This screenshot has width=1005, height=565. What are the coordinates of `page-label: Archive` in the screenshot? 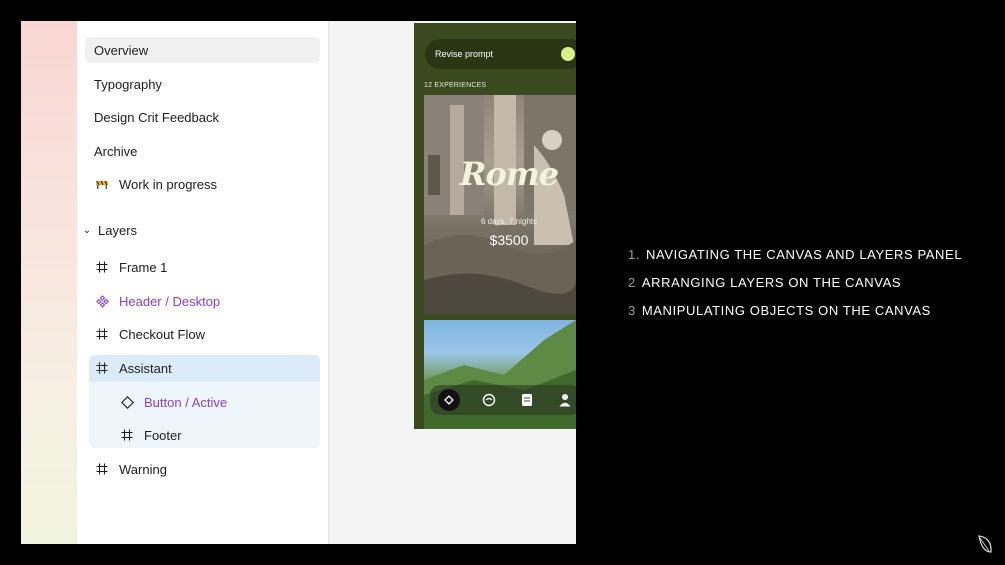 It's located at (116, 151).